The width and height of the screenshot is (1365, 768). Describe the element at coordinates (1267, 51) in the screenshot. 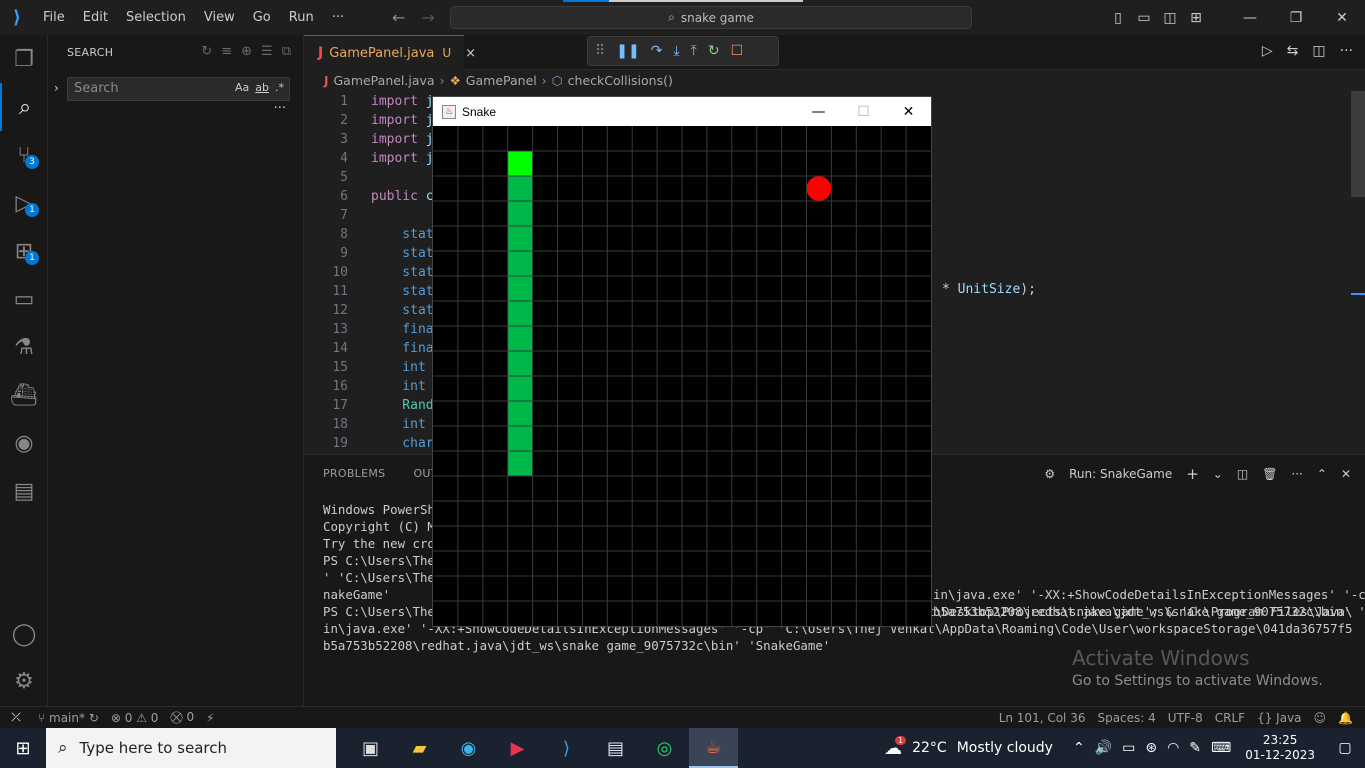

I see `run-java-icon: ▷` at that location.